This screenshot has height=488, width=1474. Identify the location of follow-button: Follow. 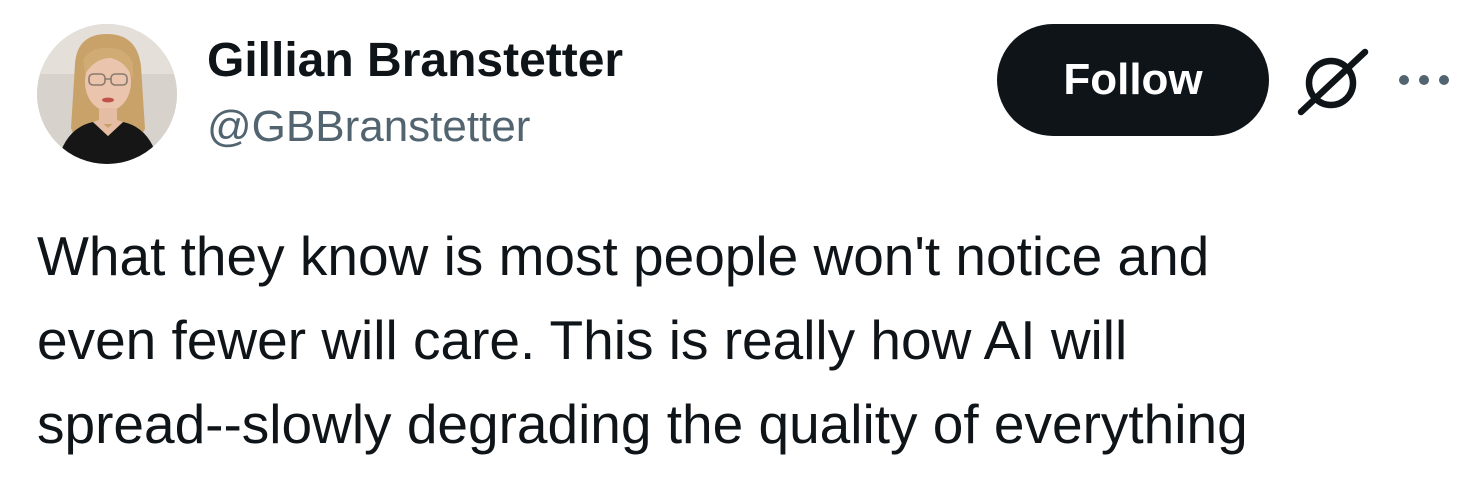
(1133, 80).